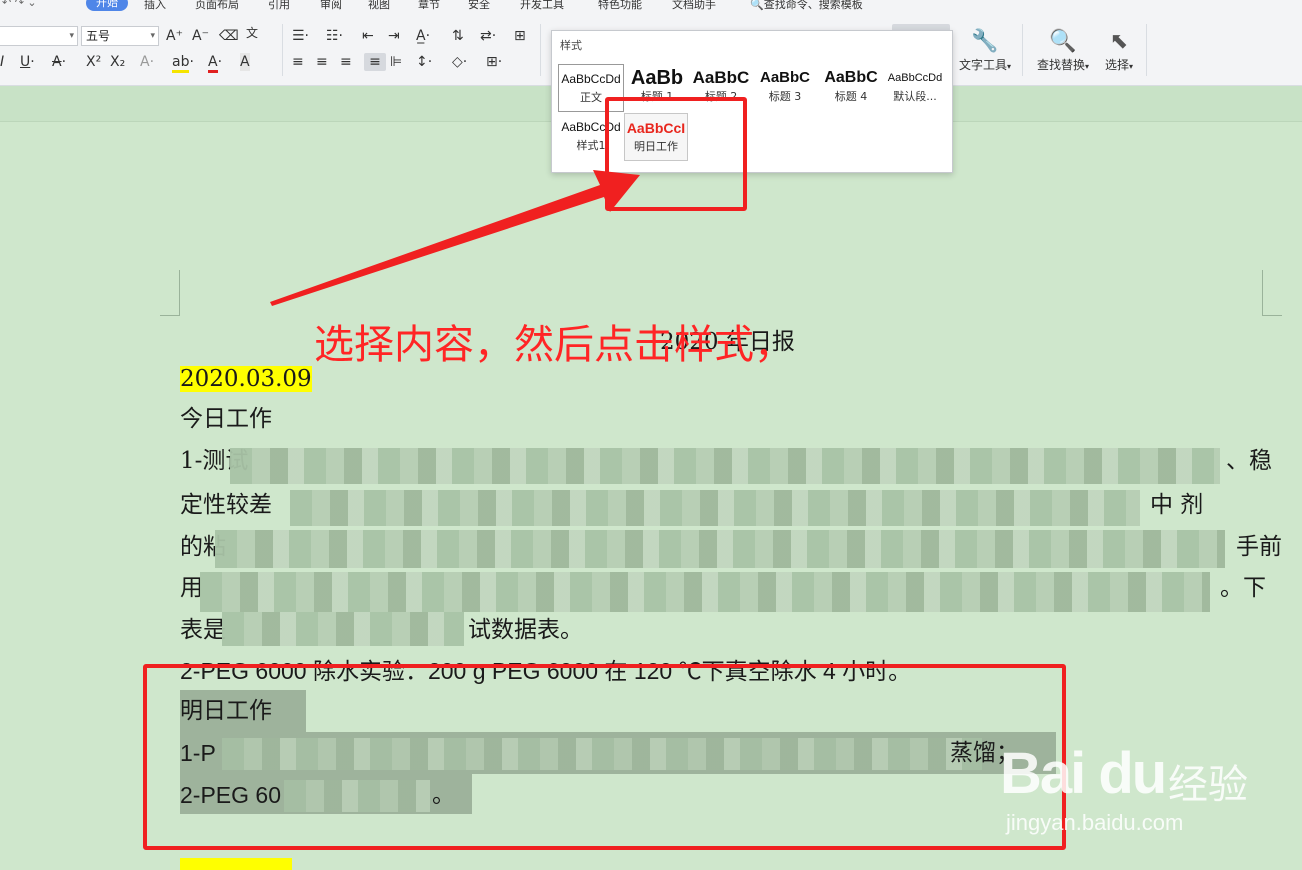  Describe the element at coordinates (1095, 822) in the screenshot. I see `watermark-url: jingyan.baidu.com` at that location.